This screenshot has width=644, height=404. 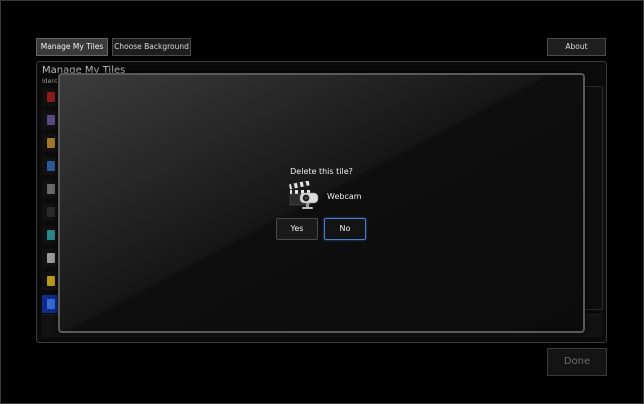 I want to click on tile-icon-white, so click(x=51, y=258).